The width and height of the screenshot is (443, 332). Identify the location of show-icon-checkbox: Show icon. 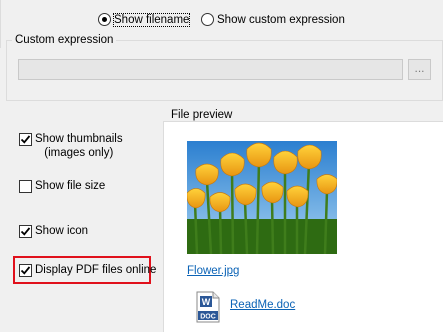
(53, 231).